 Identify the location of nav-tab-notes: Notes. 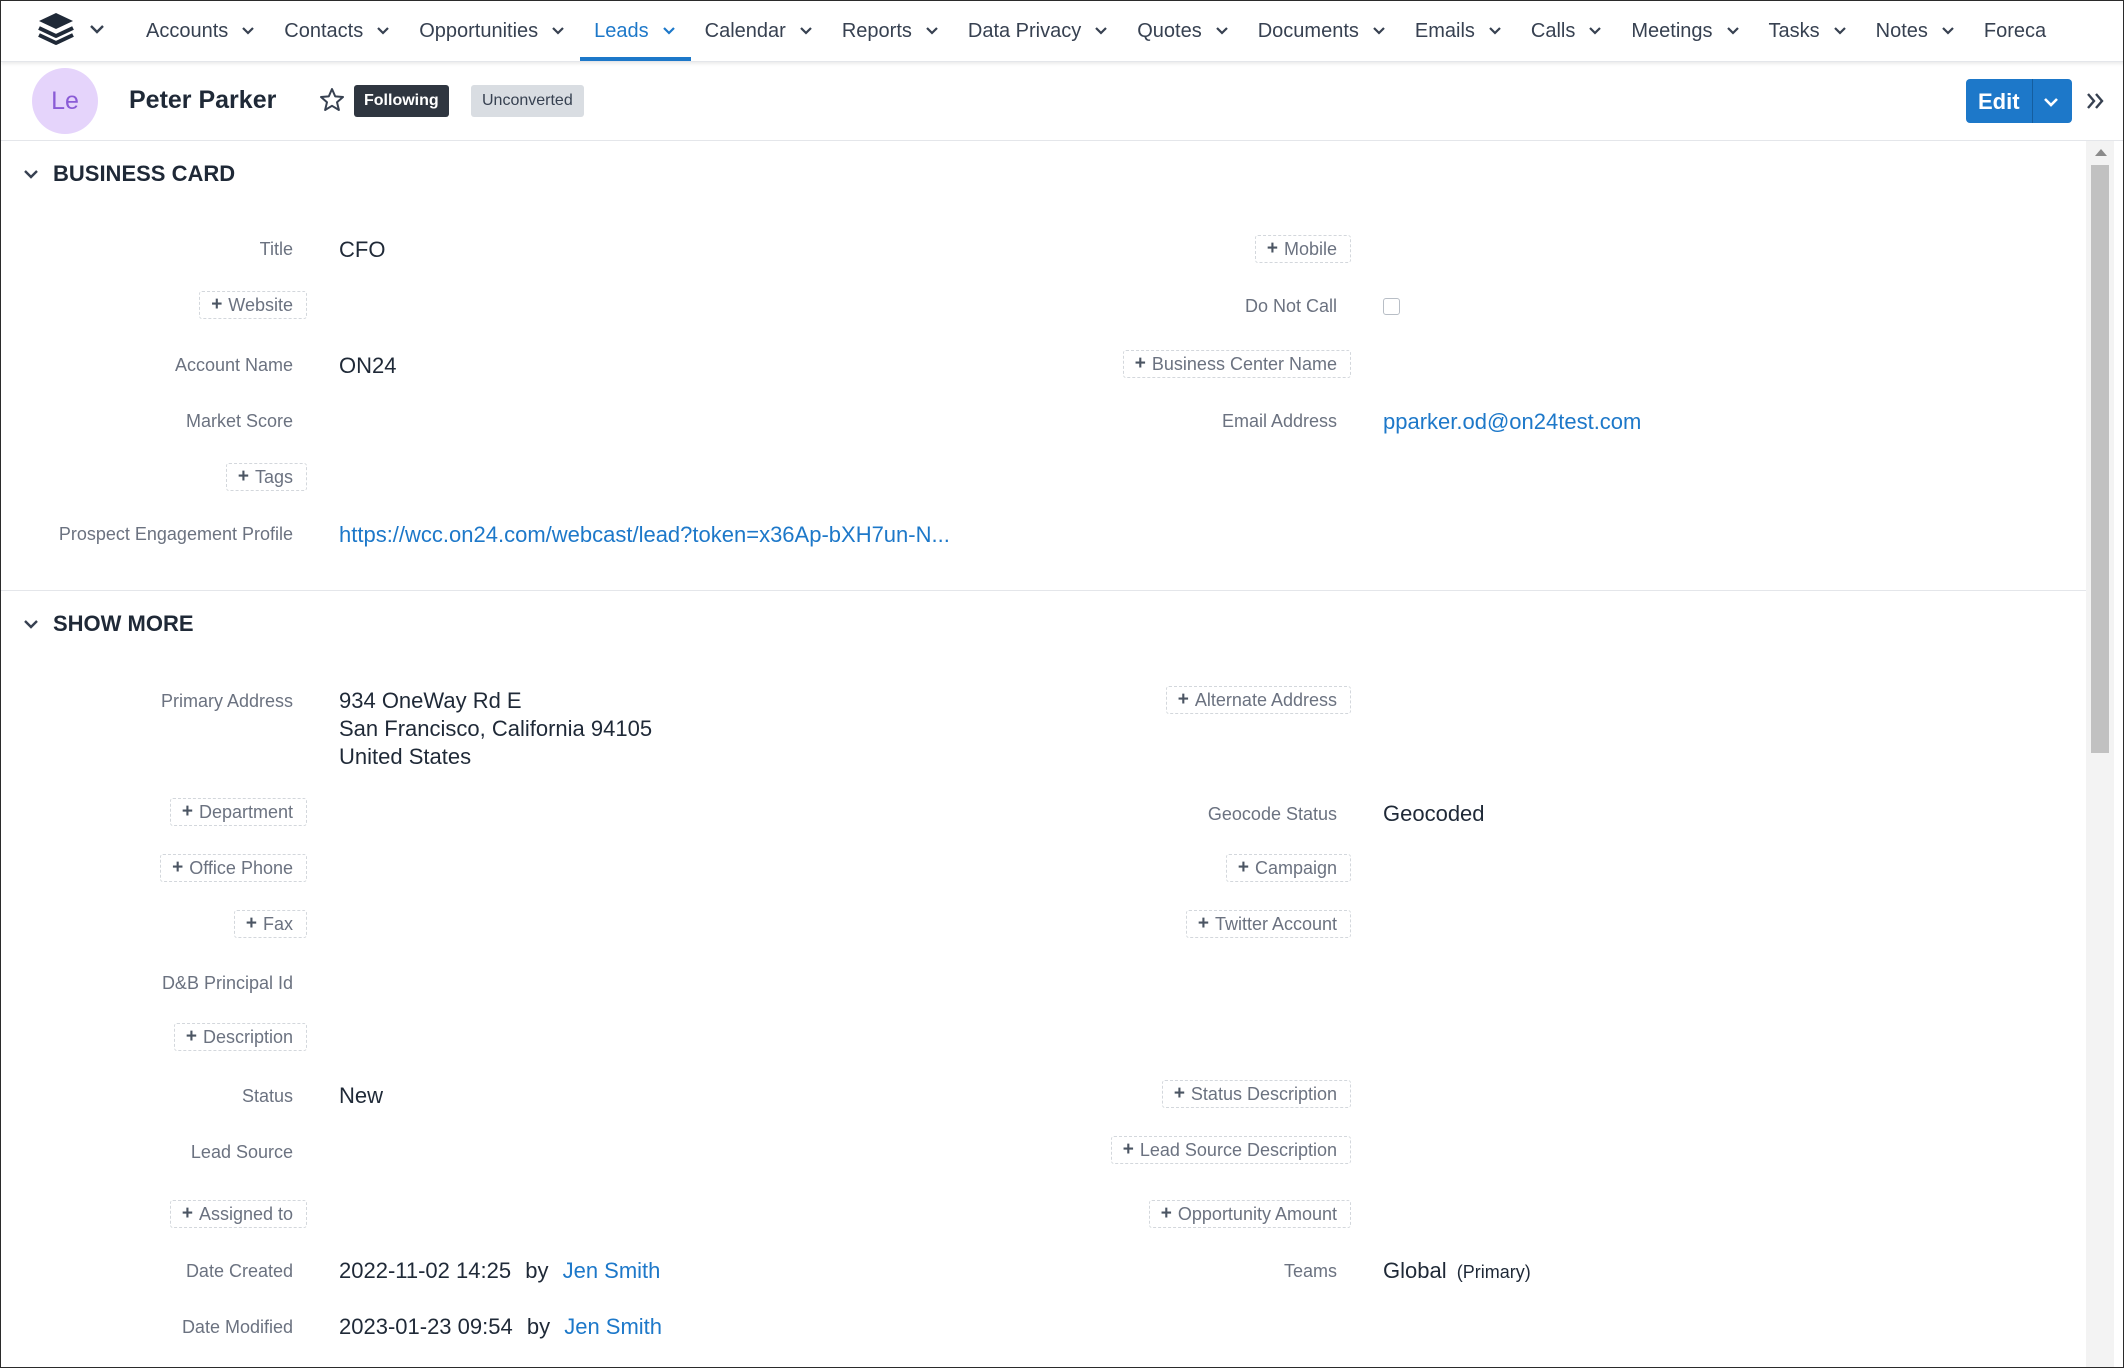
(1916, 31).